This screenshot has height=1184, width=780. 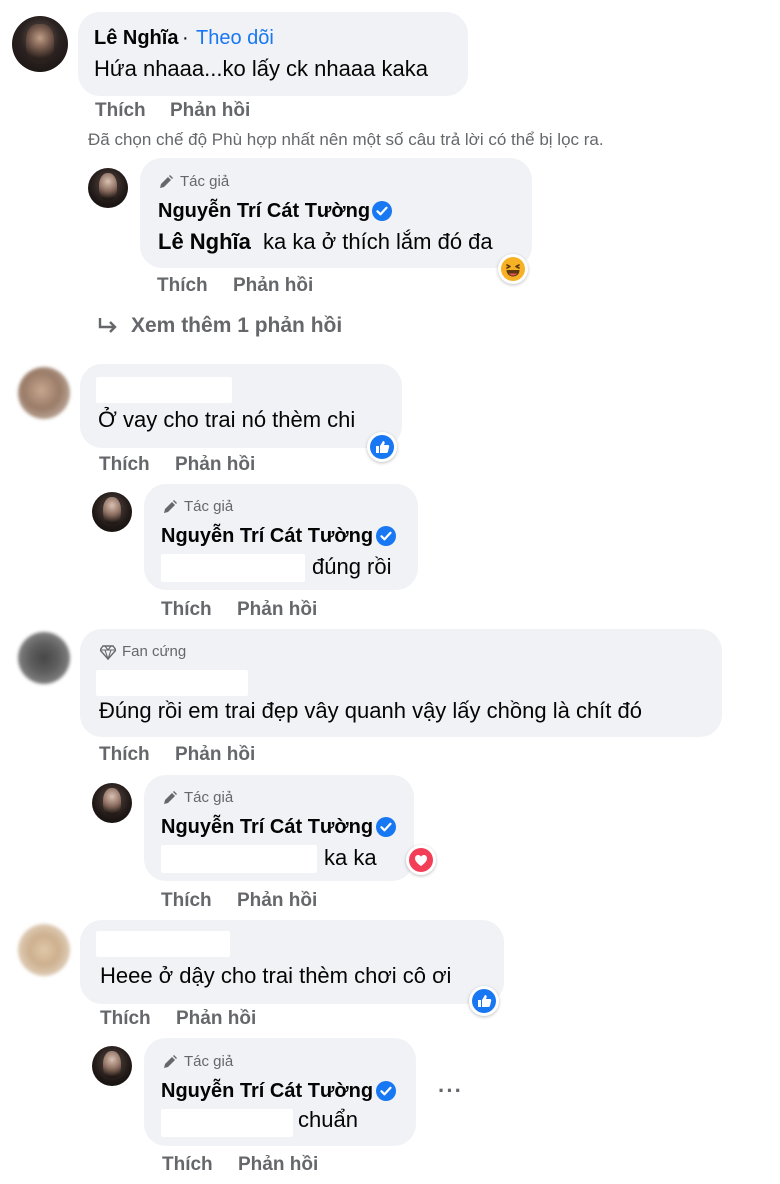 I want to click on reply-arrow-icon, so click(x=107, y=325).